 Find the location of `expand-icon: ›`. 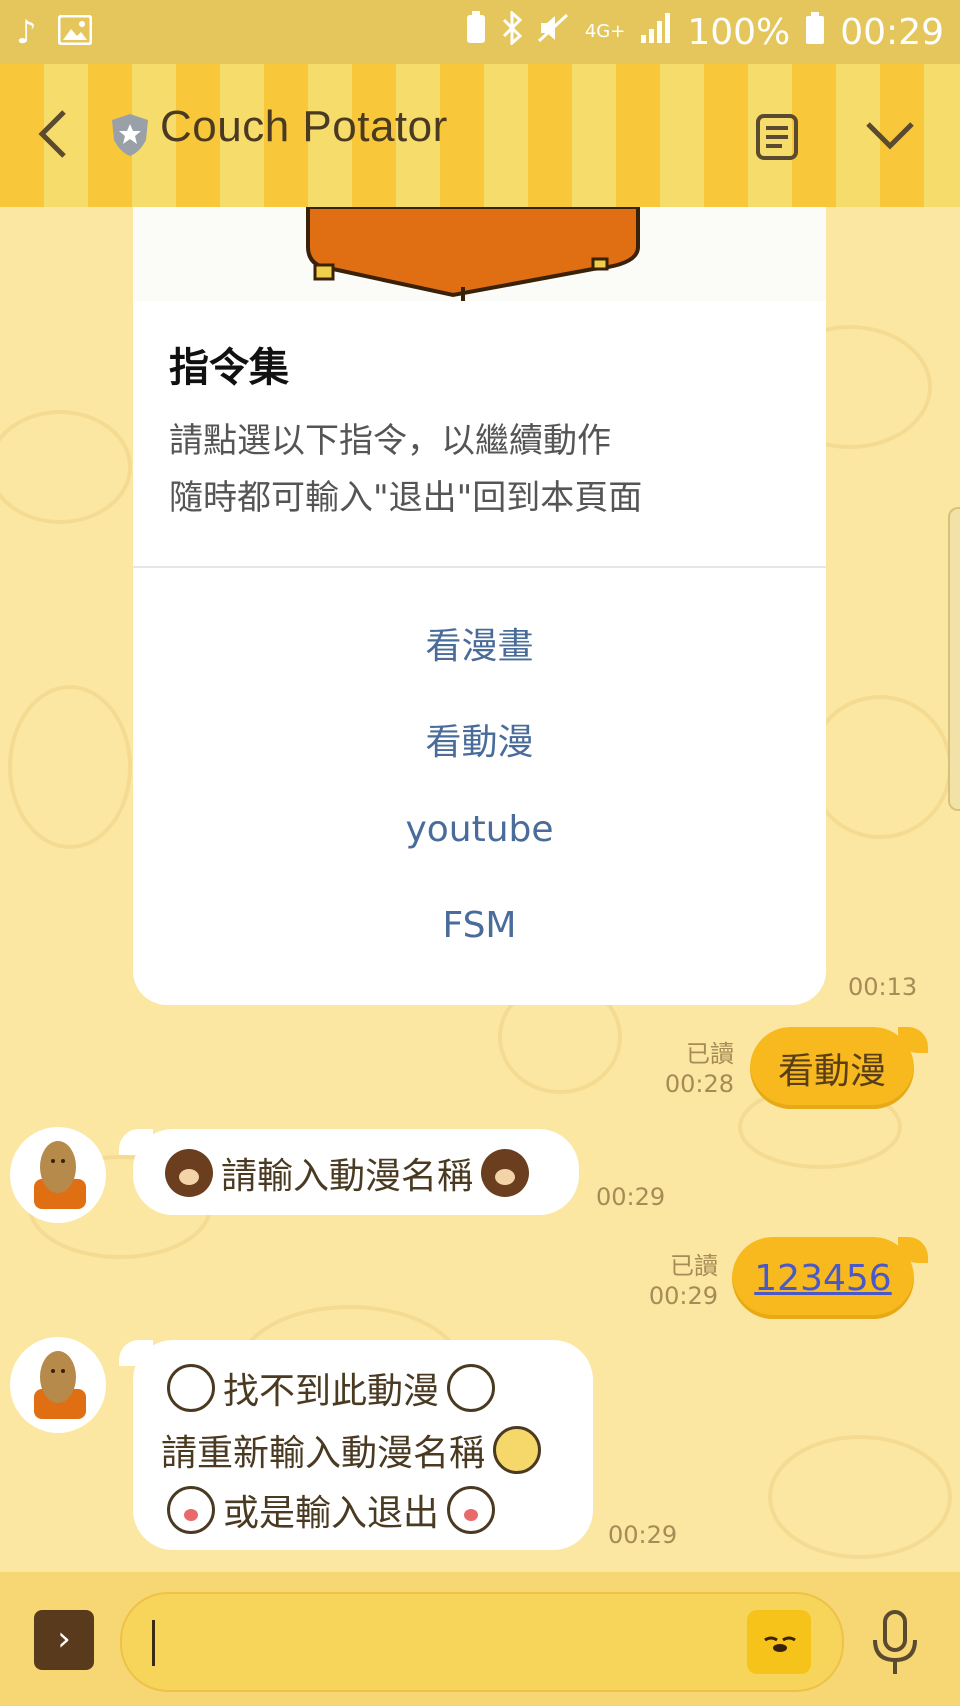

expand-icon: › is located at coordinates (64, 1639).